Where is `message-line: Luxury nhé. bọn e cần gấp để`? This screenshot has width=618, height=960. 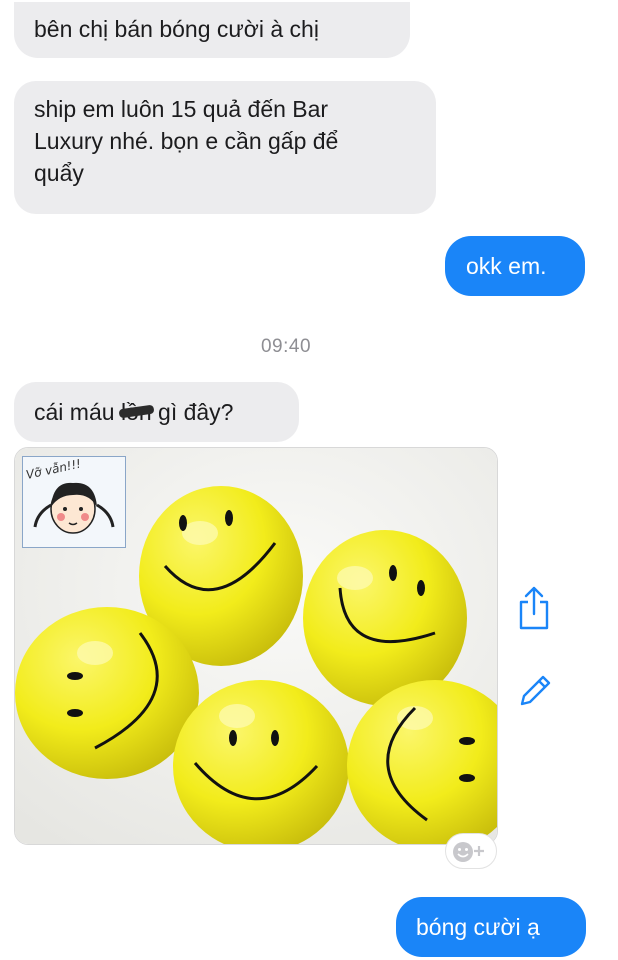 message-line: Luxury nhé. bọn e cần gấp để is located at coordinates (186, 141).